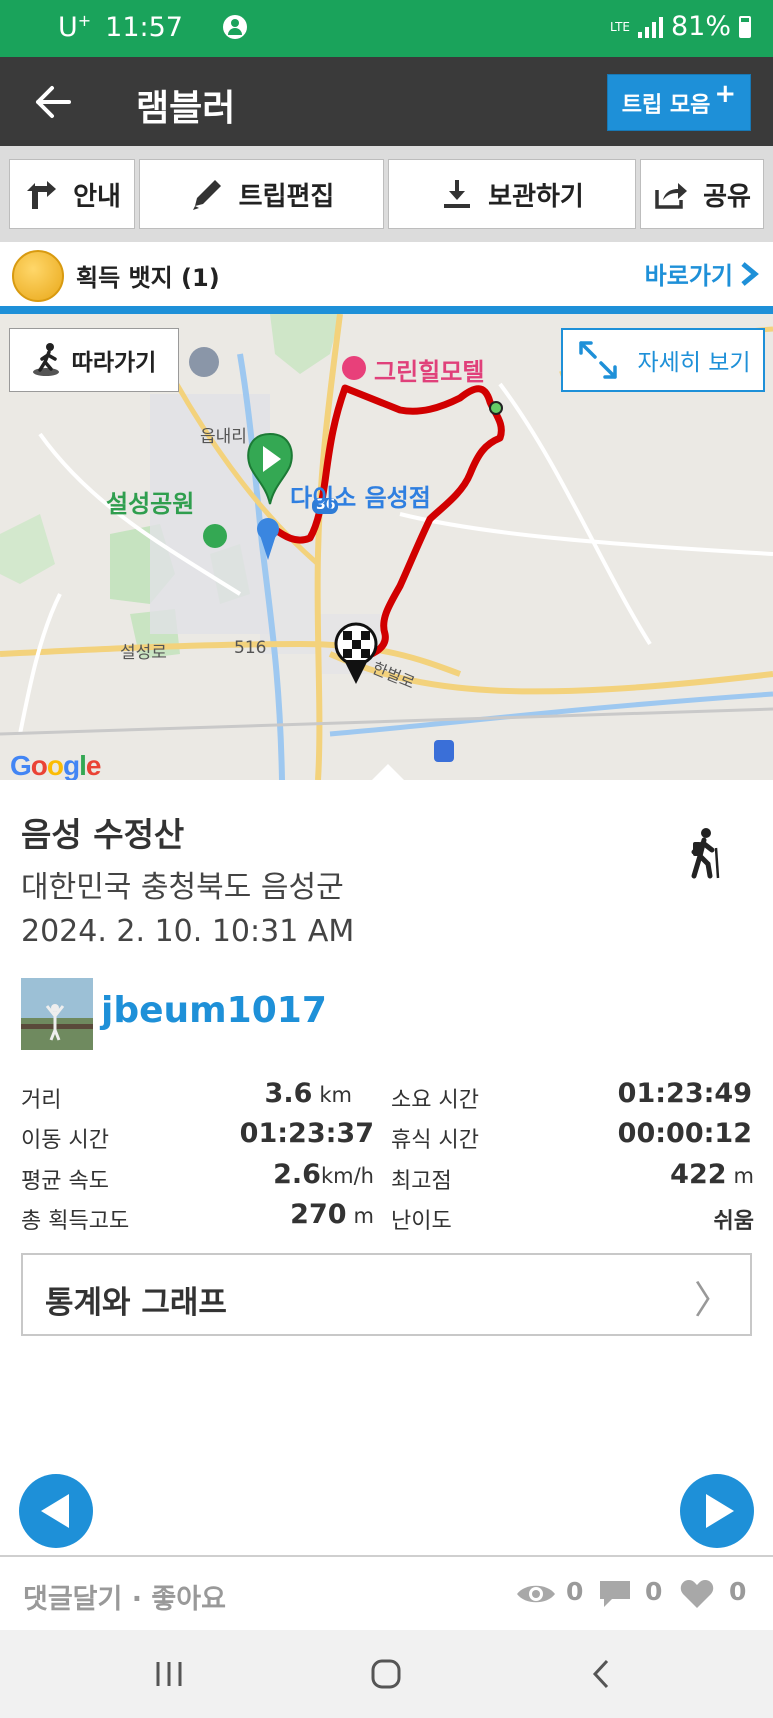  What do you see at coordinates (144, 27) in the screenshot?
I see `clock: 11:57` at bounding box center [144, 27].